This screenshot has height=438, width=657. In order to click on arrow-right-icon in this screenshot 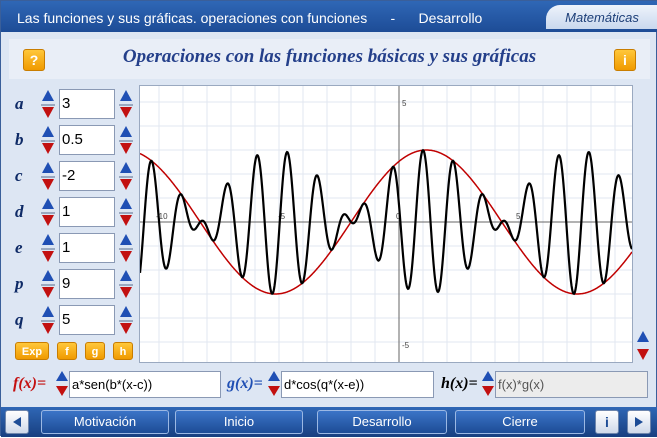, I will do `click(639, 422)`.